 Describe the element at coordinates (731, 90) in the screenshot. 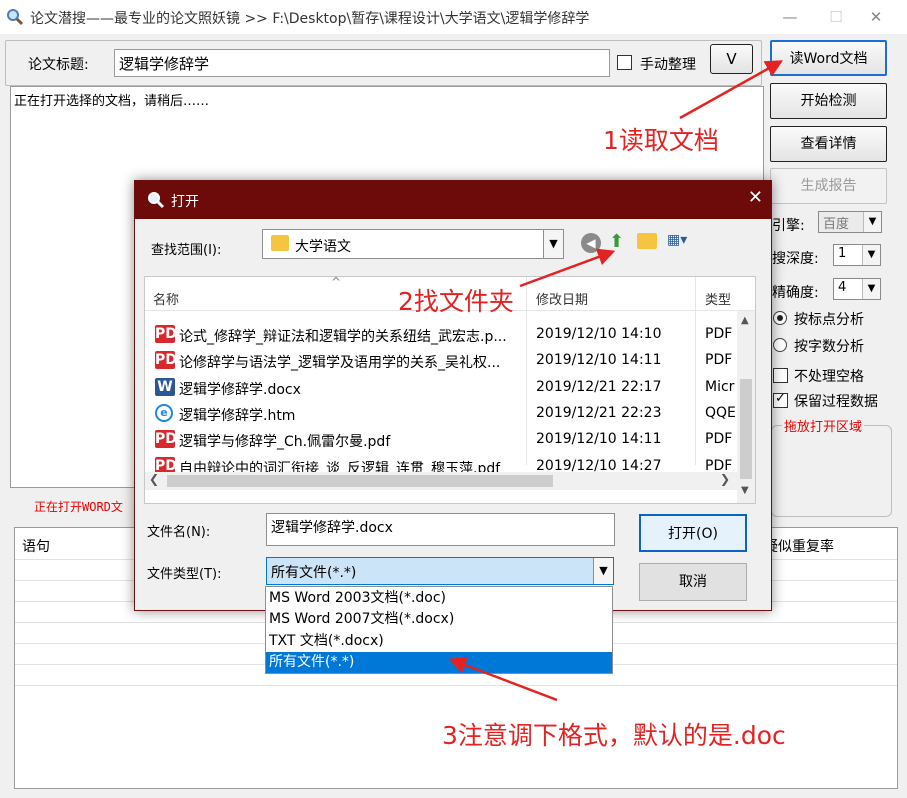

I see `arrow-step1` at that location.